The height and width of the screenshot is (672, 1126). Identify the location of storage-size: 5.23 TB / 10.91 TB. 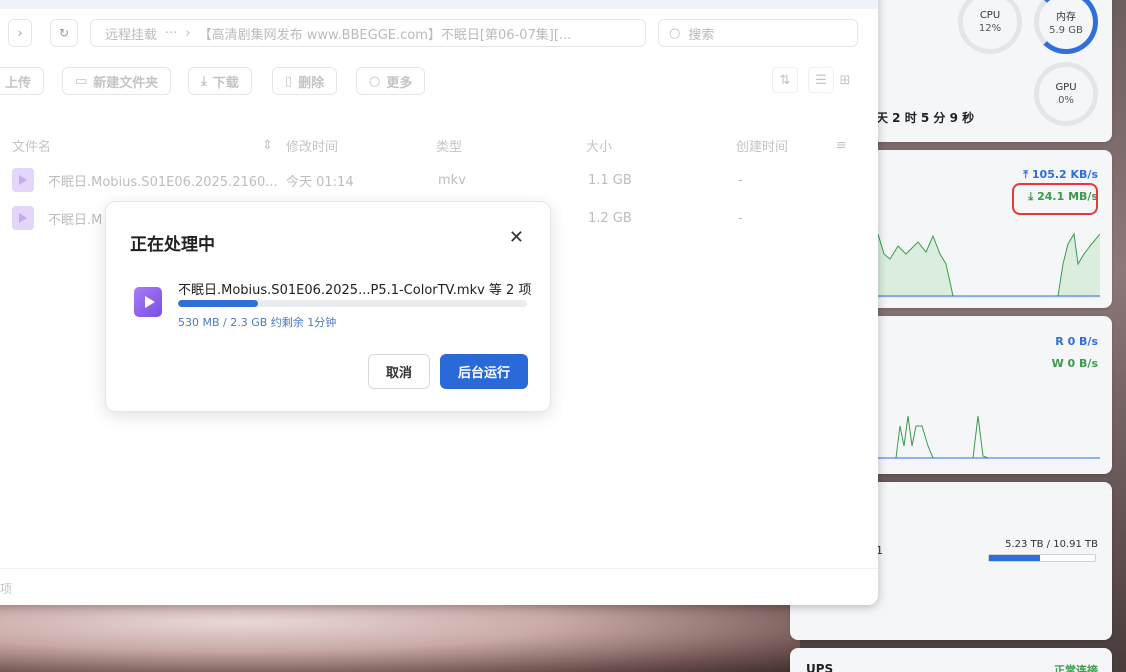
(1051, 544).